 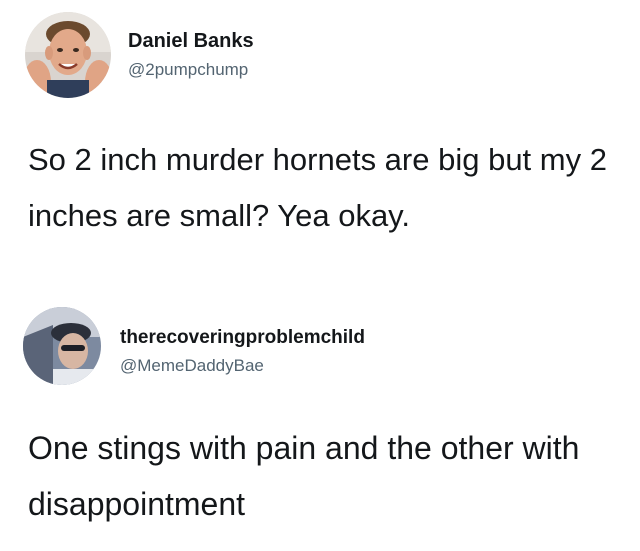 I want to click on user-handle: @2pumpchump, so click(x=188, y=70).